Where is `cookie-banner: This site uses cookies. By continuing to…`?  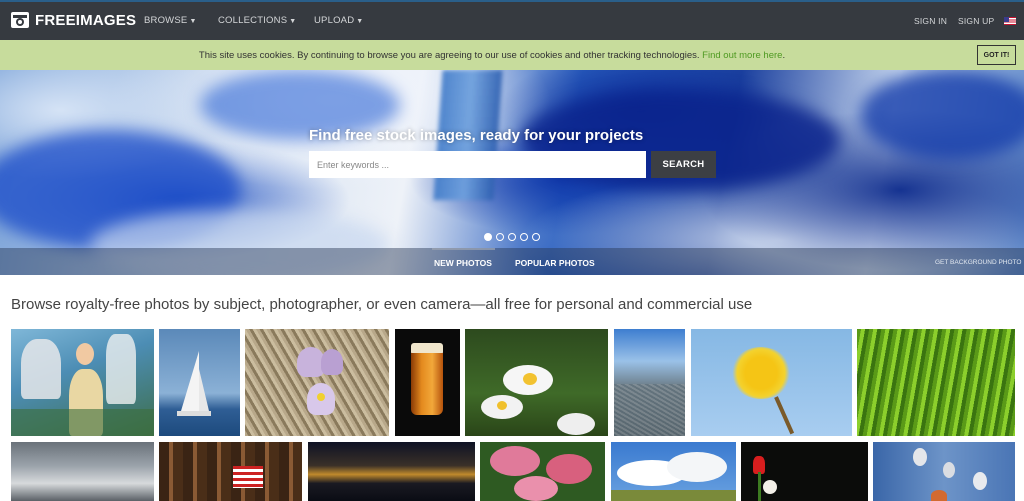 cookie-banner: This site uses cookies. By continuing to… is located at coordinates (512, 55).